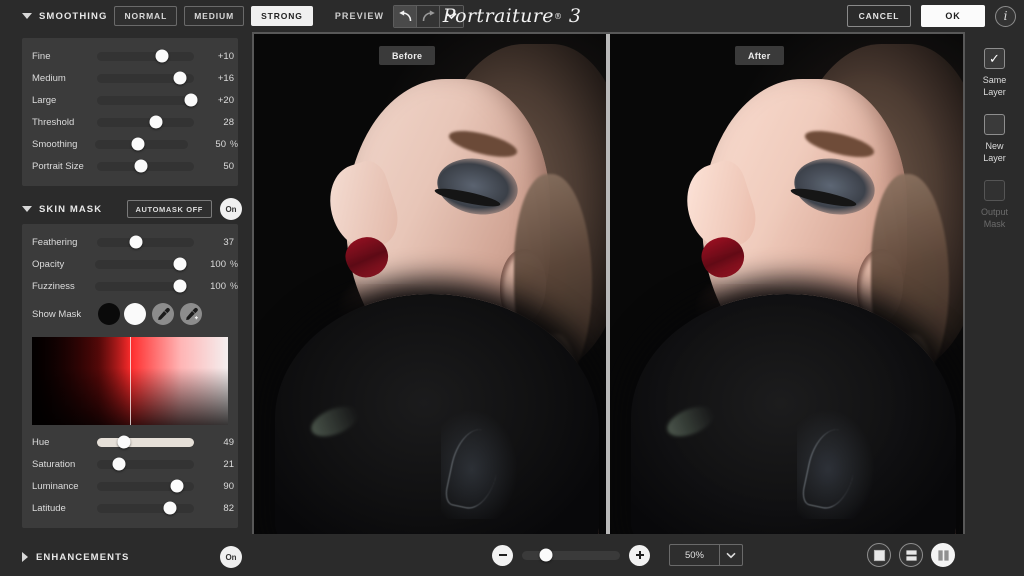  I want to click on slider-label: Feathering, so click(55, 242).